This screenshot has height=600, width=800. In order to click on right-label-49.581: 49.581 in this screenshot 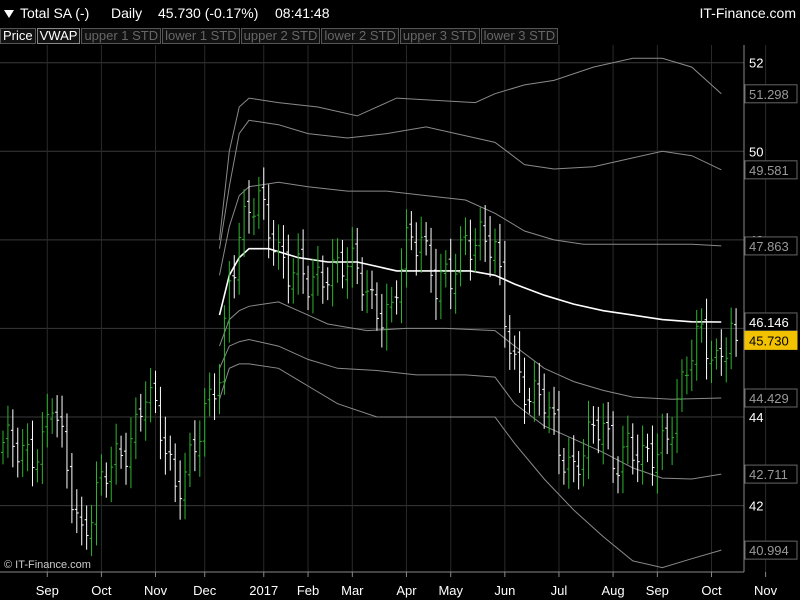, I will do `click(769, 170)`.